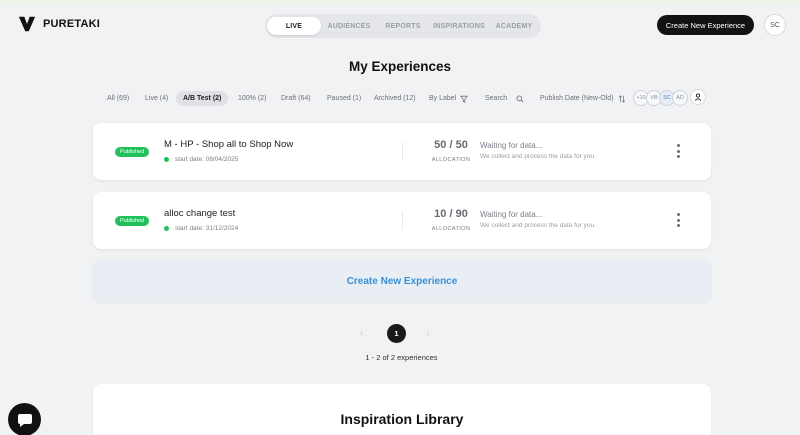  I want to click on pagination-summary: 1 - 2 of 2 experiences, so click(401, 357).